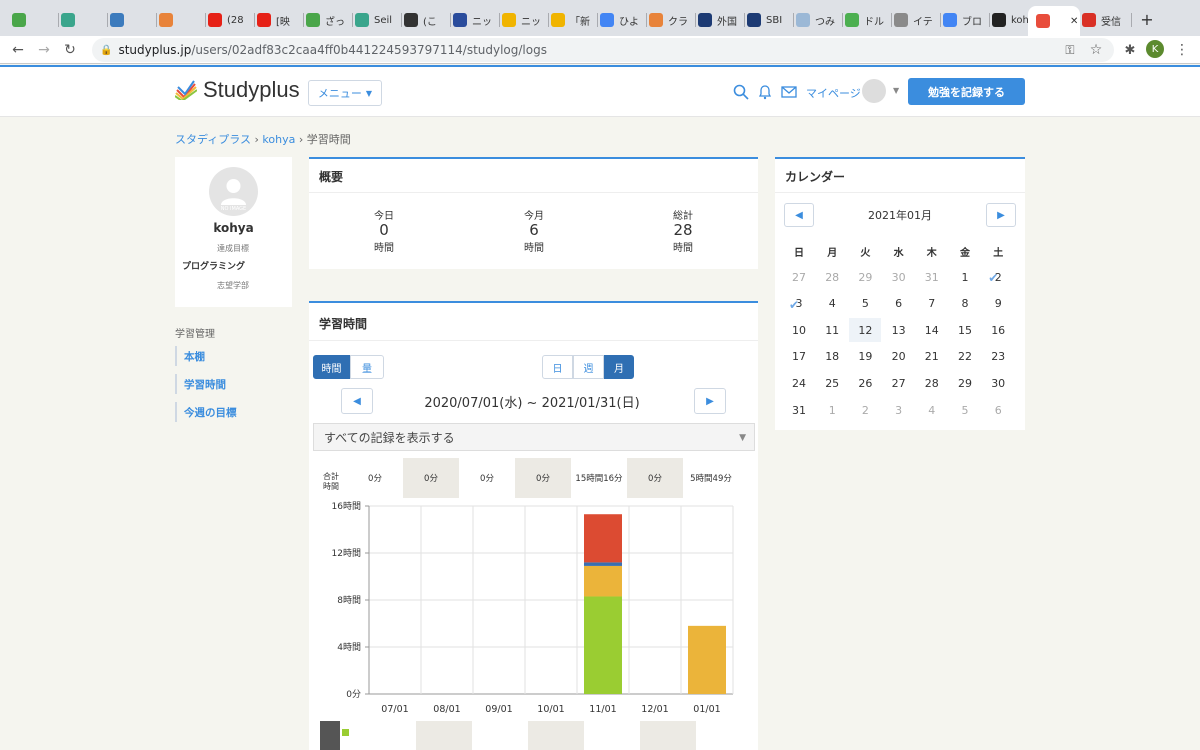 The width and height of the screenshot is (1200, 750). Describe the element at coordinates (44, 50) in the screenshot. I see `forward-icon: →` at that location.